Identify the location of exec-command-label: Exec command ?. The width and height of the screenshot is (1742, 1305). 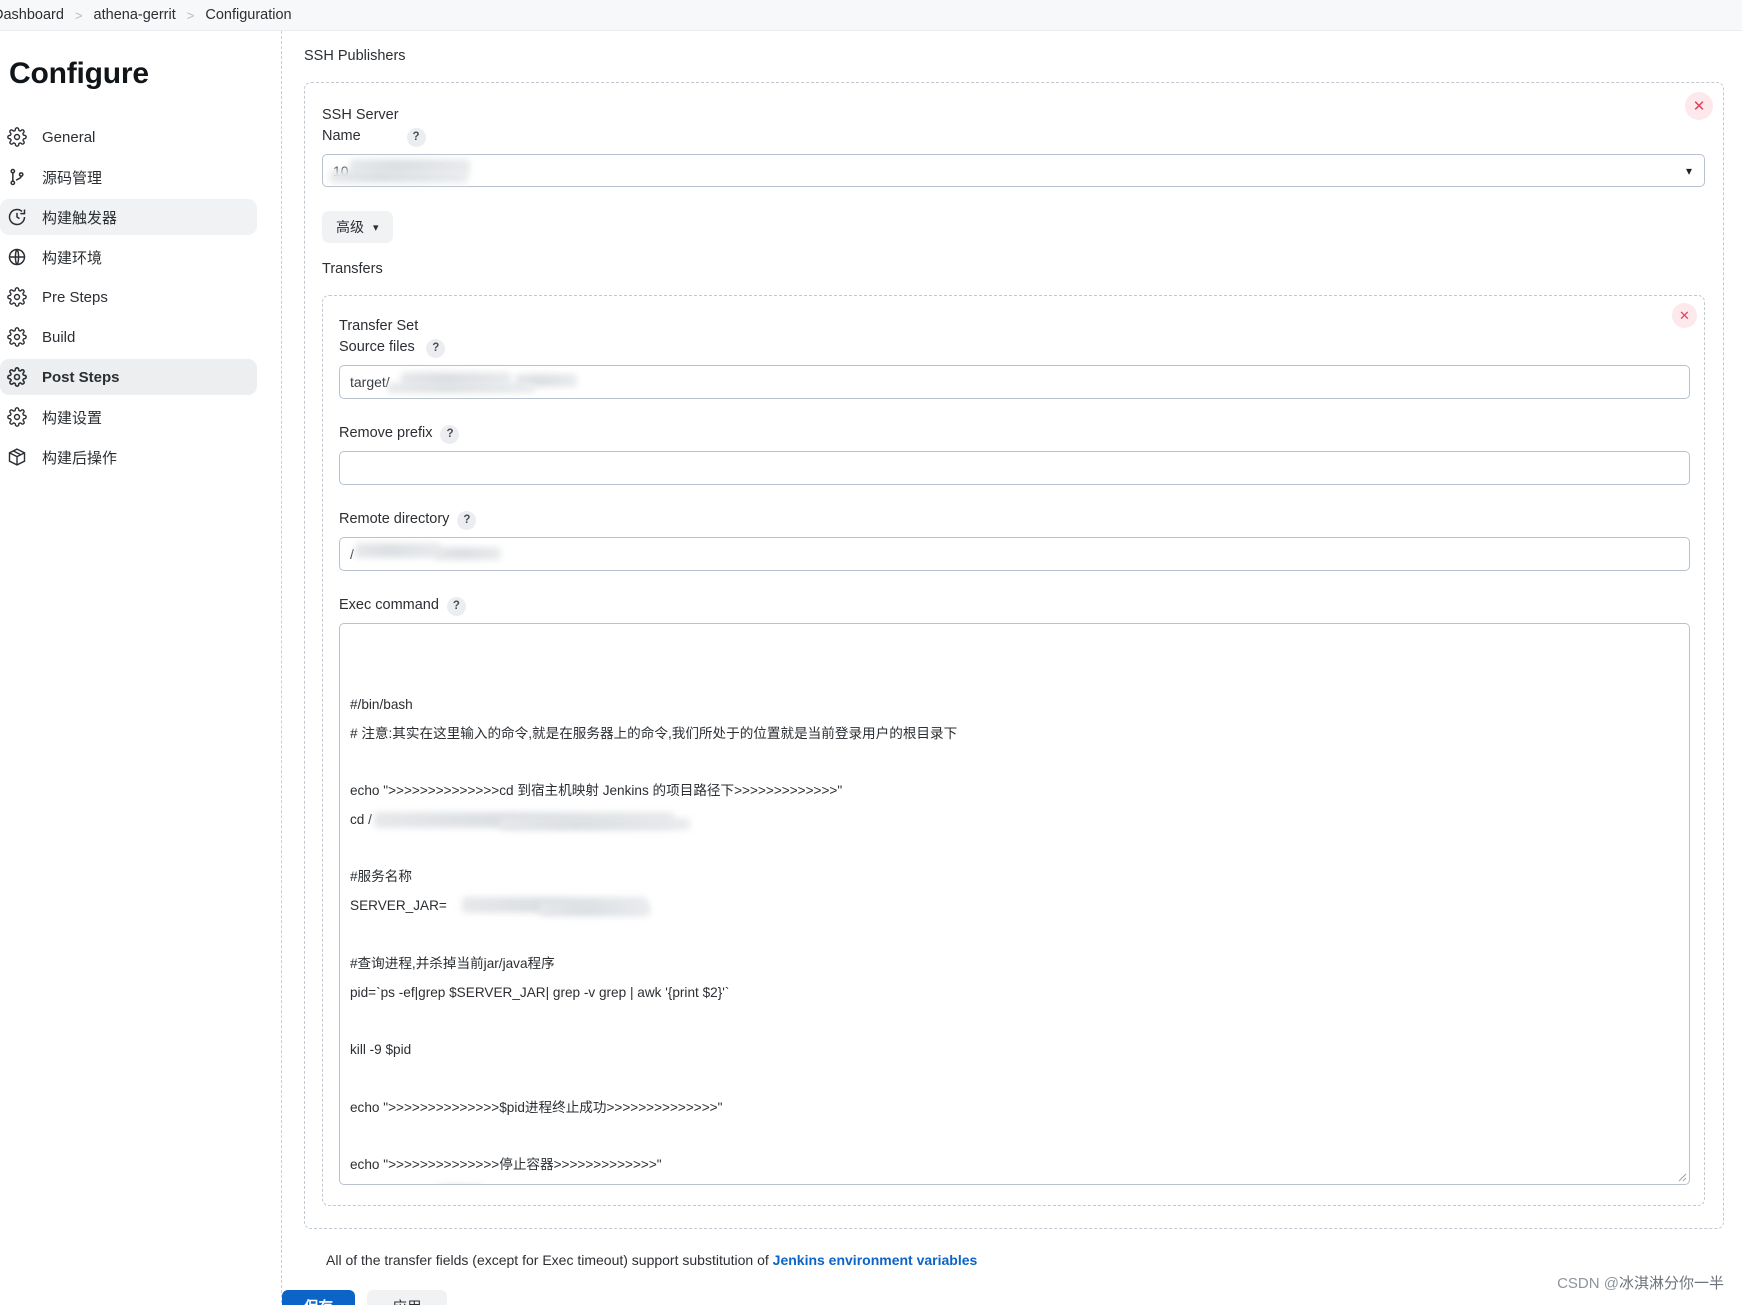
(1014, 606).